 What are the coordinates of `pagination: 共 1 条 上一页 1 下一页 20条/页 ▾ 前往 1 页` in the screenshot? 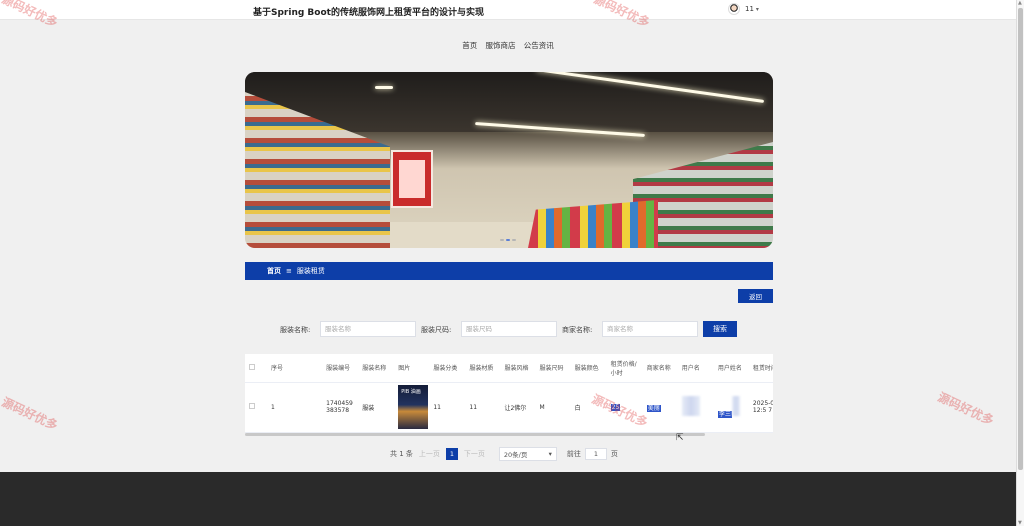 It's located at (504, 454).